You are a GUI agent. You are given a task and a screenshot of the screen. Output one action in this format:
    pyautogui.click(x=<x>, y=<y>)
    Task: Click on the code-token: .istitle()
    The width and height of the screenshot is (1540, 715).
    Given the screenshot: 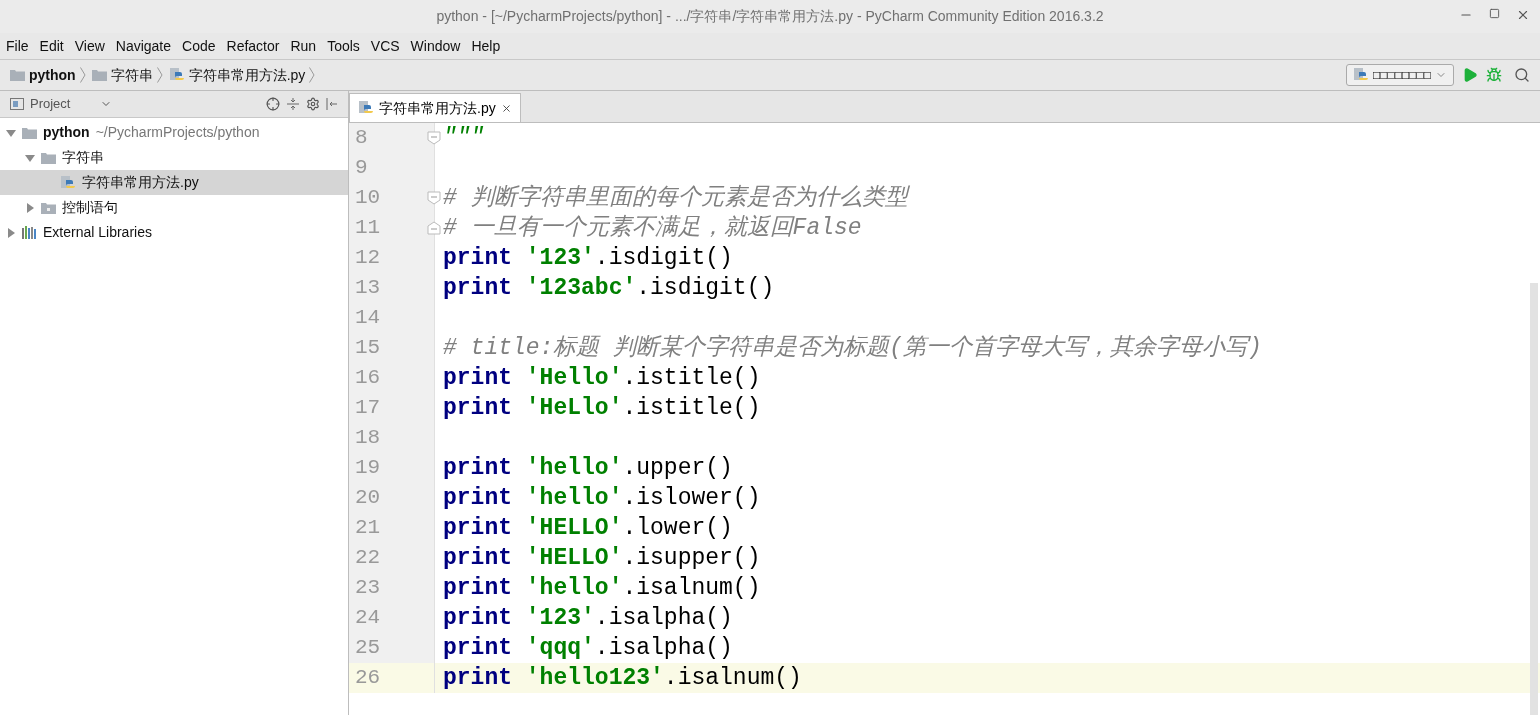 What is the action you would take?
    pyautogui.click(x=691, y=378)
    